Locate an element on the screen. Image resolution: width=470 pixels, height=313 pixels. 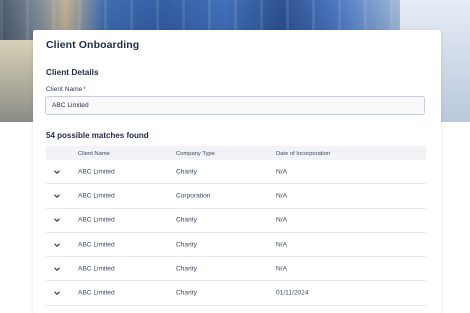
column-header-client-name: Client Name is located at coordinates (94, 154).